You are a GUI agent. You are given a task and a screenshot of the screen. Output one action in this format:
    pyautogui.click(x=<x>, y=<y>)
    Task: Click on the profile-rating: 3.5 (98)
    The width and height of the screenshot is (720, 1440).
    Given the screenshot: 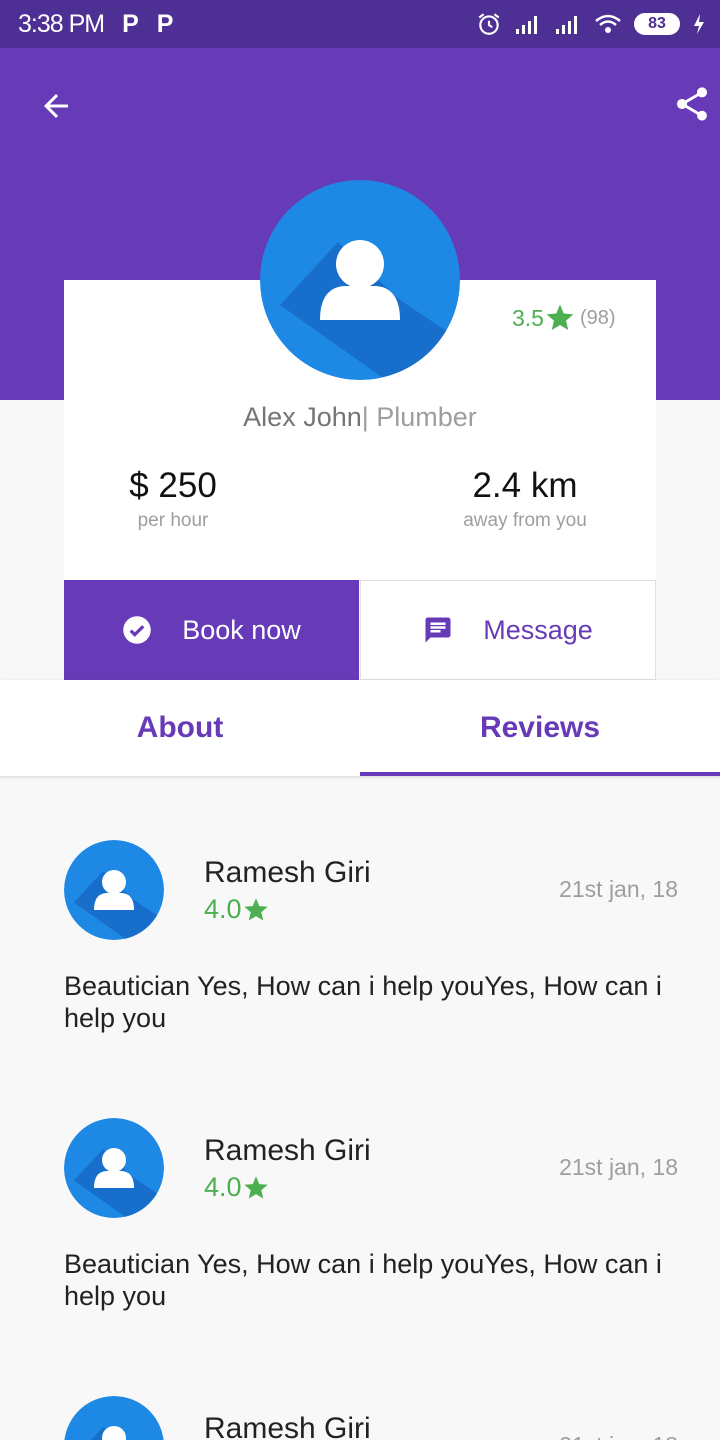 What is the action you would take?
    pyautogui.click(x=564, y=318)
    